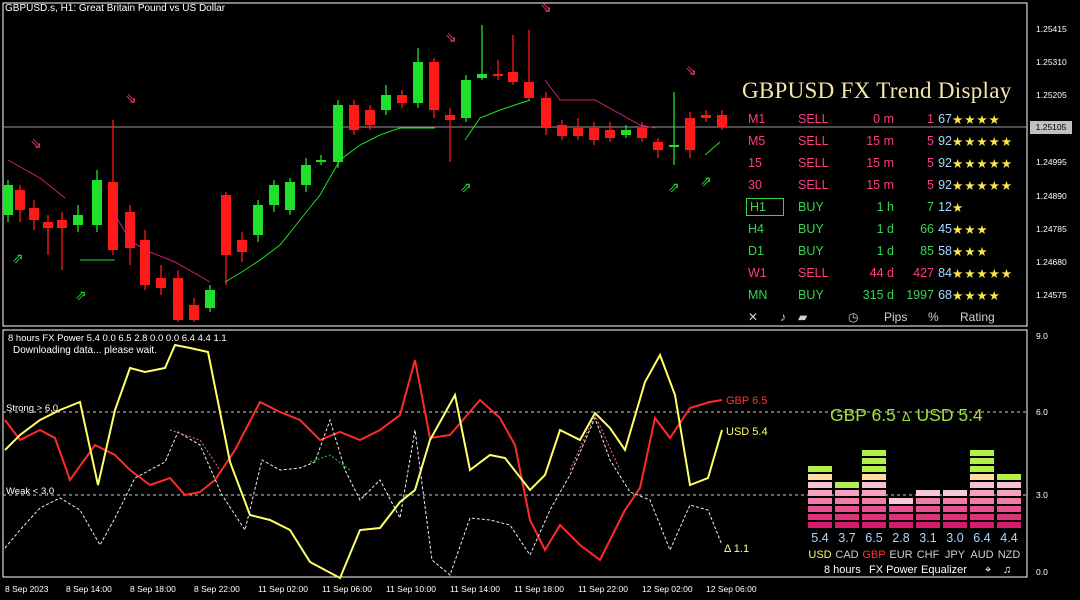 This screenshot has height=600, width=1080. What do you see at coordinates (411, 589) in the screenshot?
I see `time-tick: 11 Sep 10:00` at bounding box center [411, 589].